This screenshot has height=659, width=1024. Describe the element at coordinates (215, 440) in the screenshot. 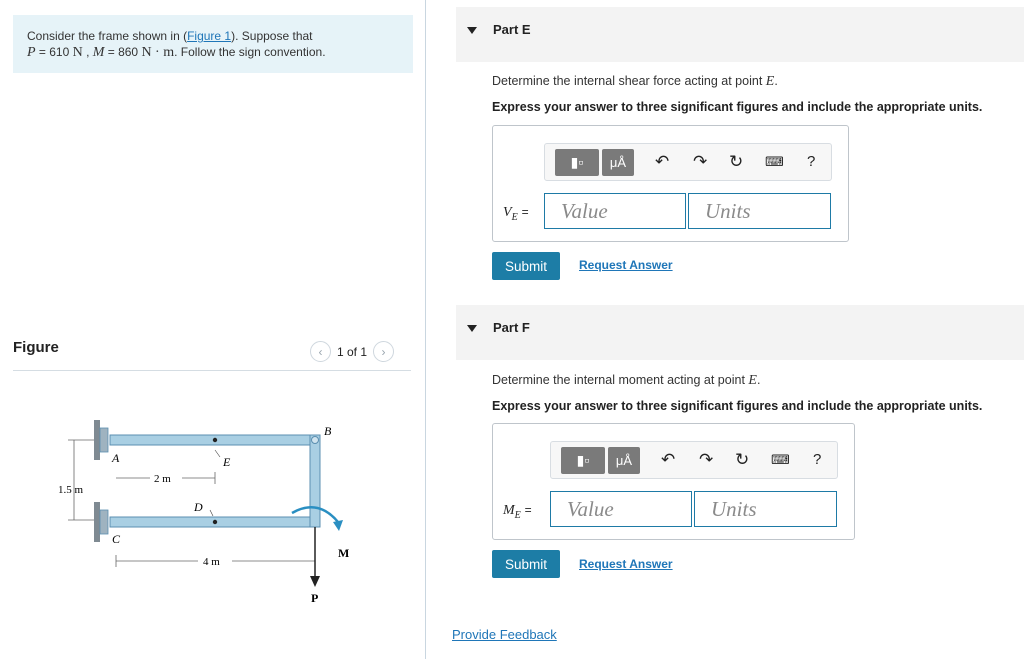

I see `point-e-dot` at that location.